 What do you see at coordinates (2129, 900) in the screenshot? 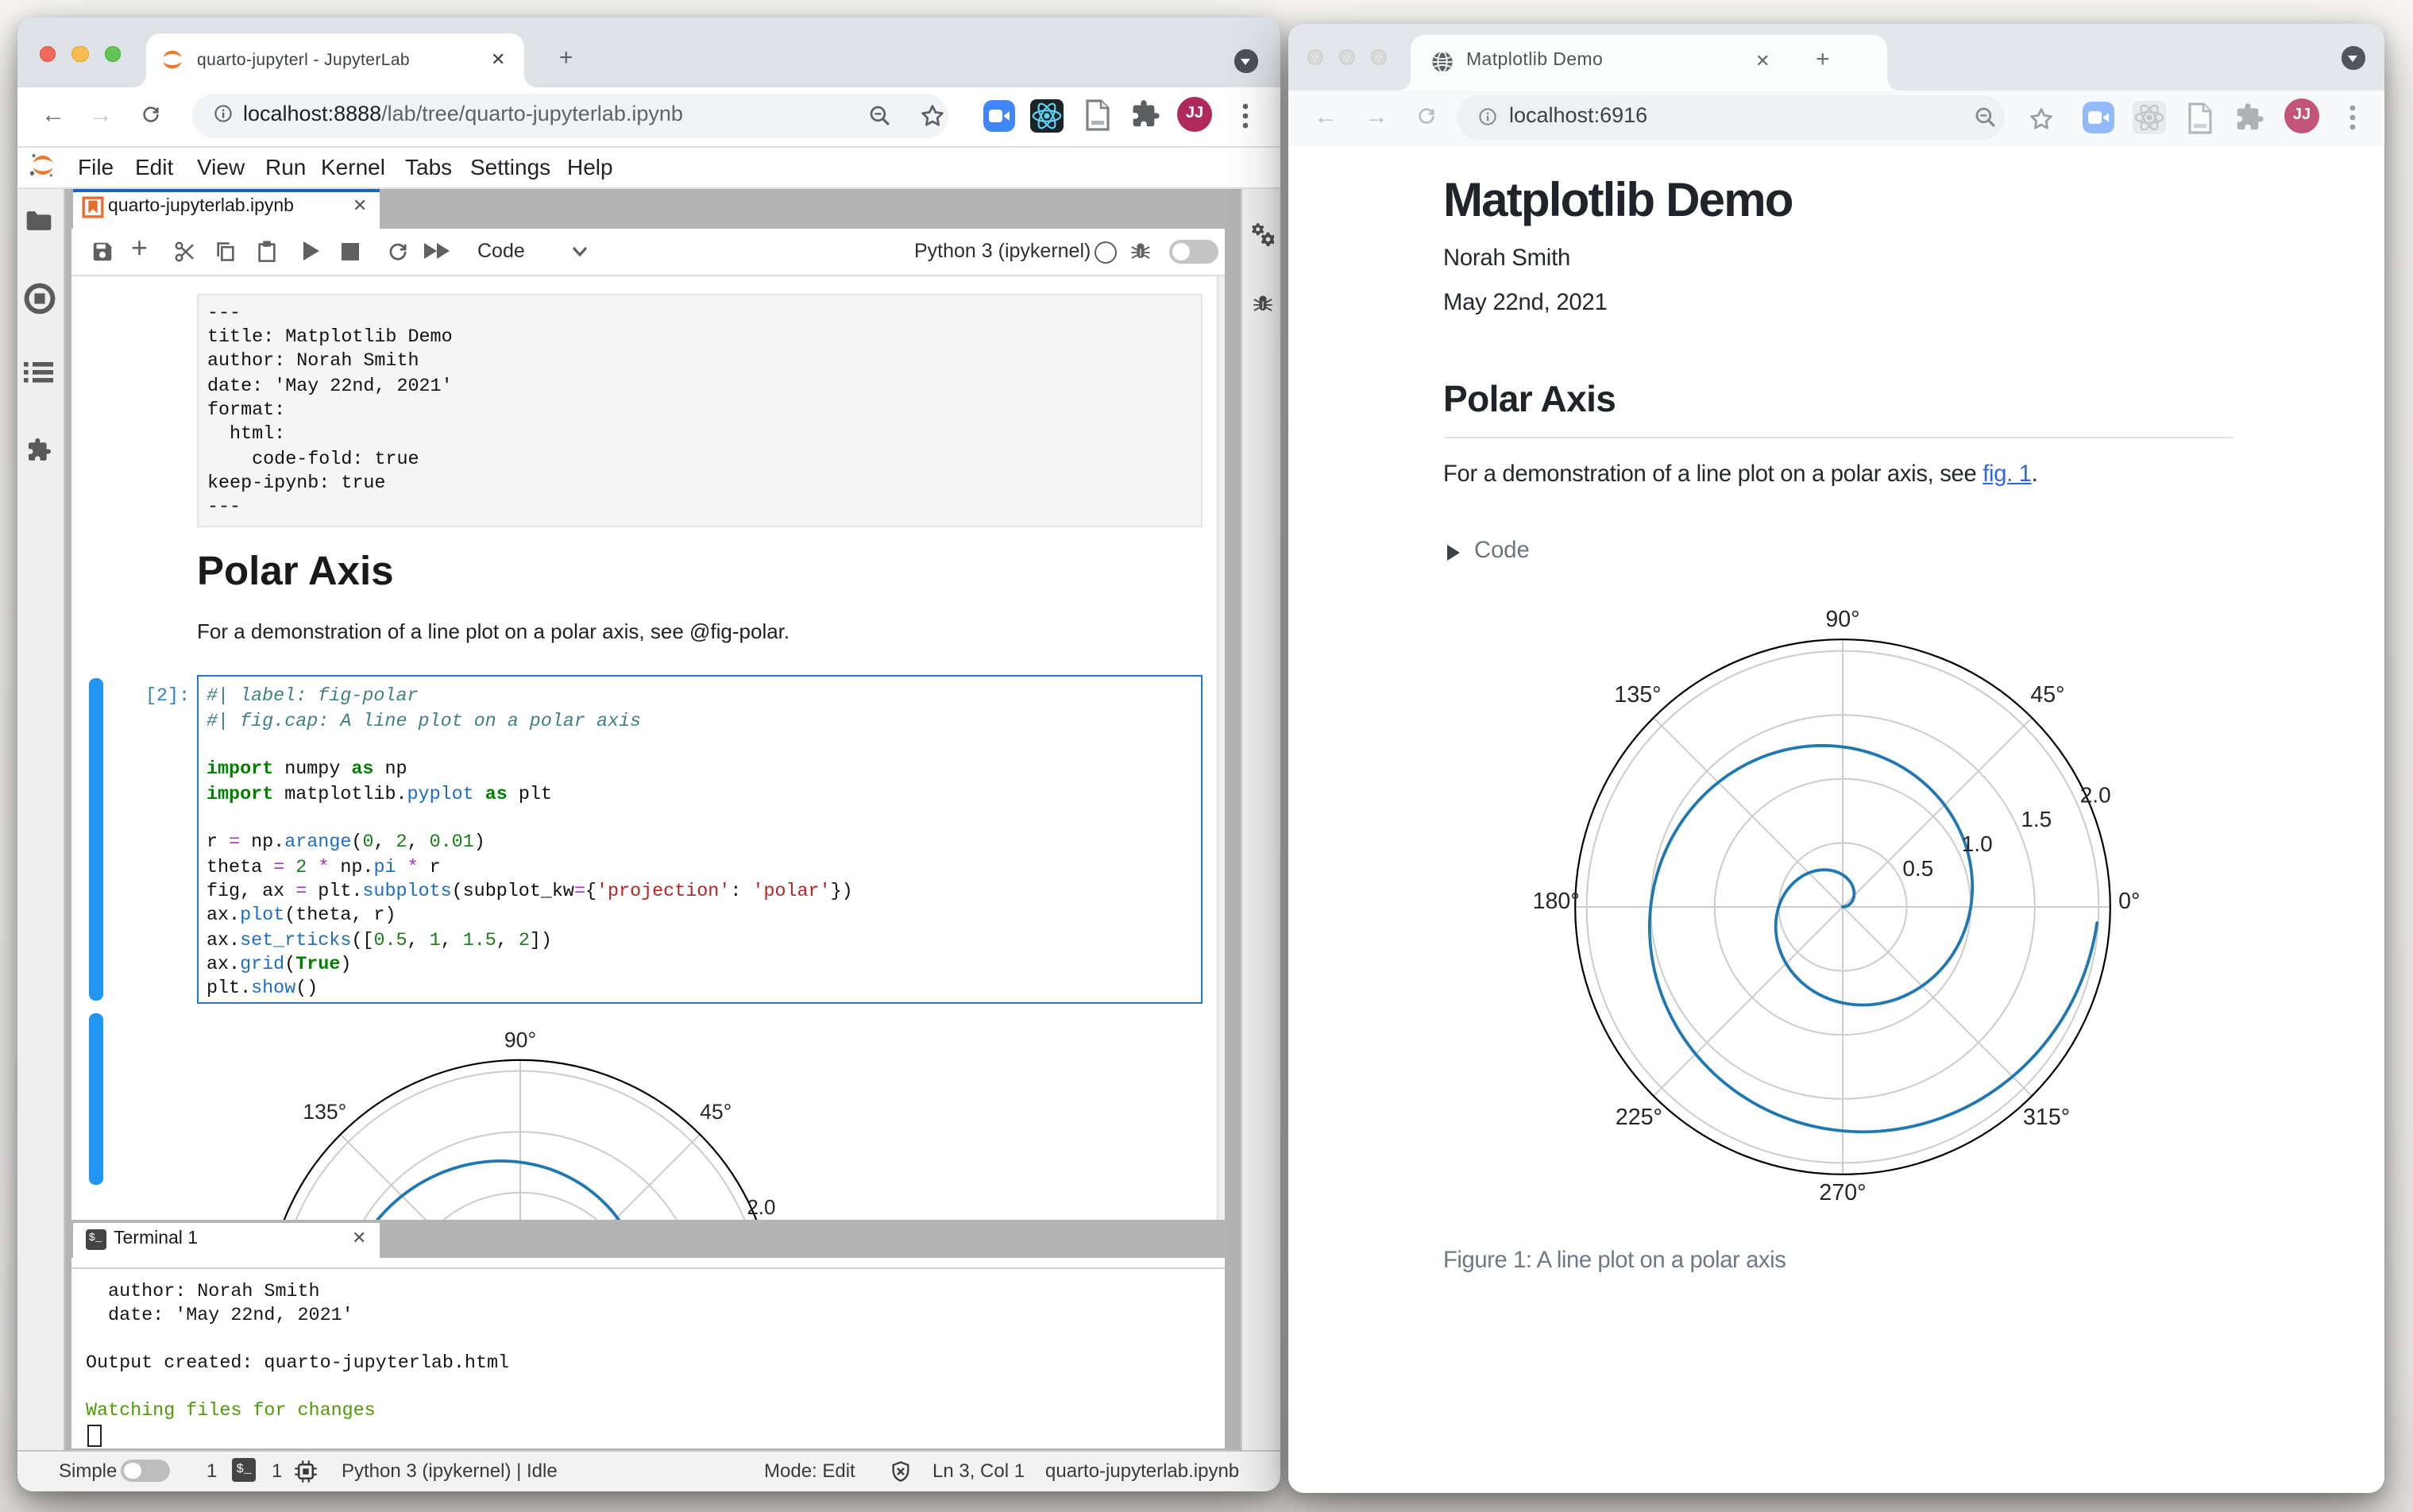
I see `svg-text: 0°` at bounding box center [2129, 900].